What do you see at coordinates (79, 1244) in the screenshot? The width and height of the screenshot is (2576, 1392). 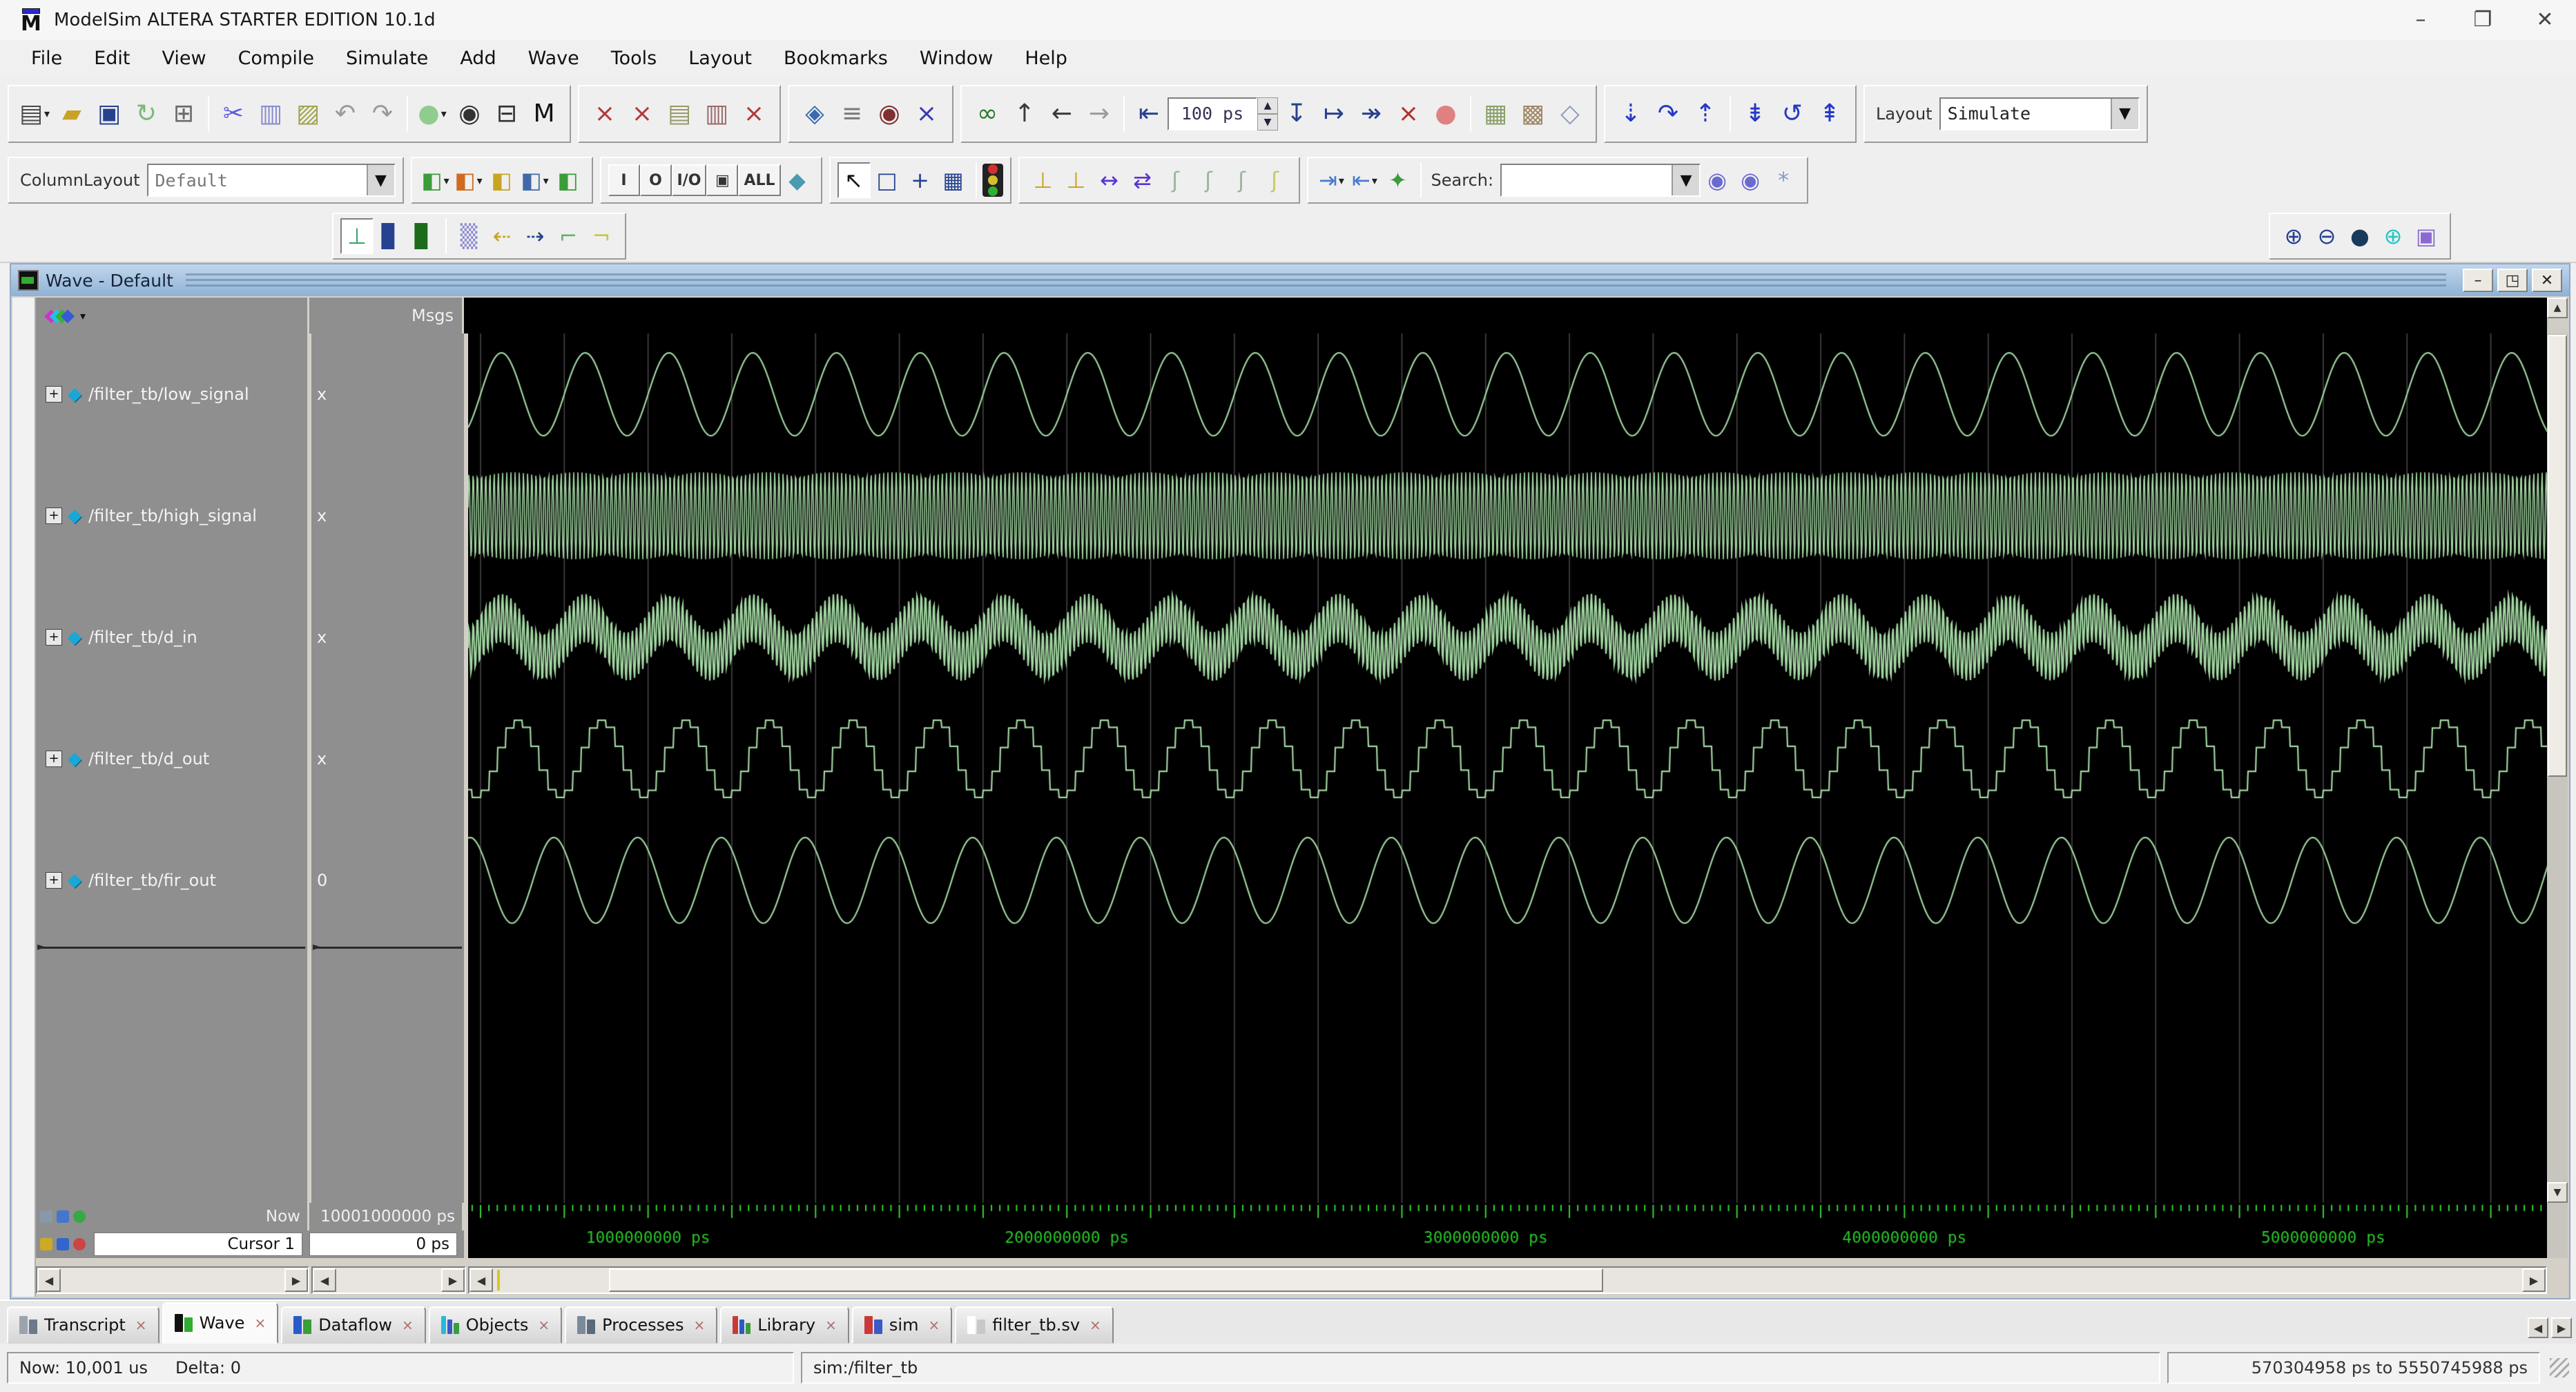 I see `cursor-delete-icon` at bounding box center [79, 1244].